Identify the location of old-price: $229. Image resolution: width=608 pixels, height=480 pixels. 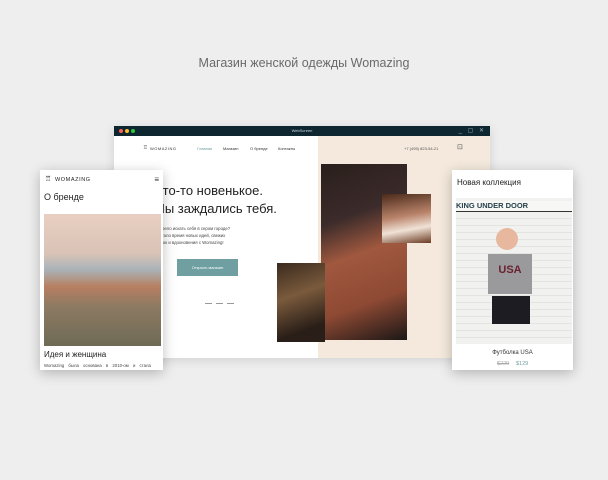
(503, 364).